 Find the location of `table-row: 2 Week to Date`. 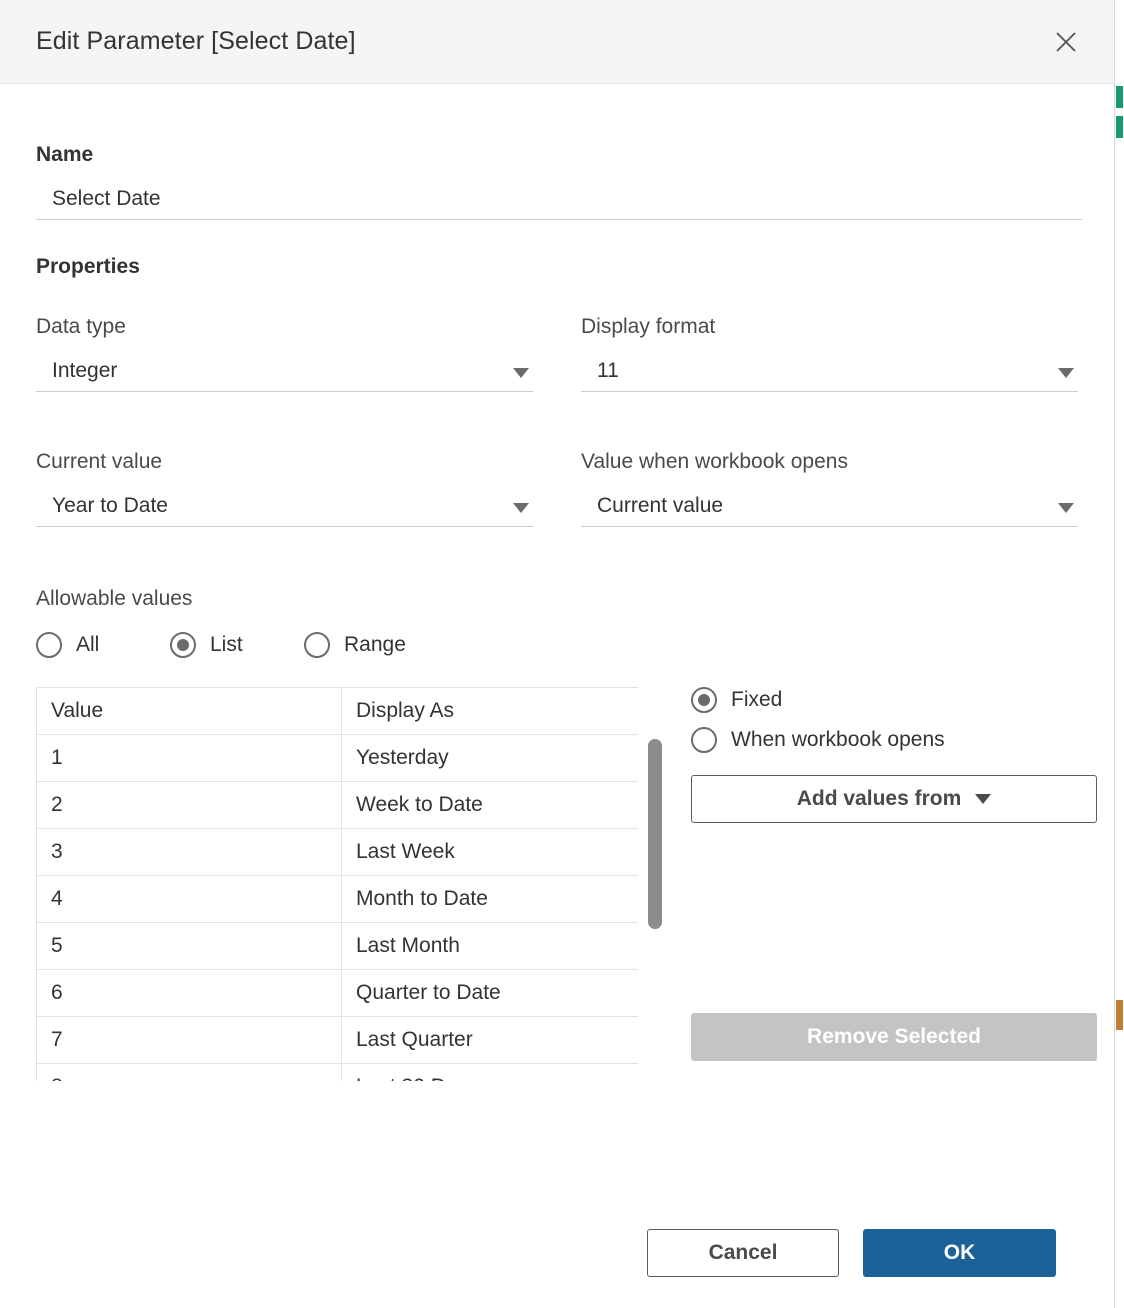

table-row: 2 Week to Date is located at coordinates (337, 805).